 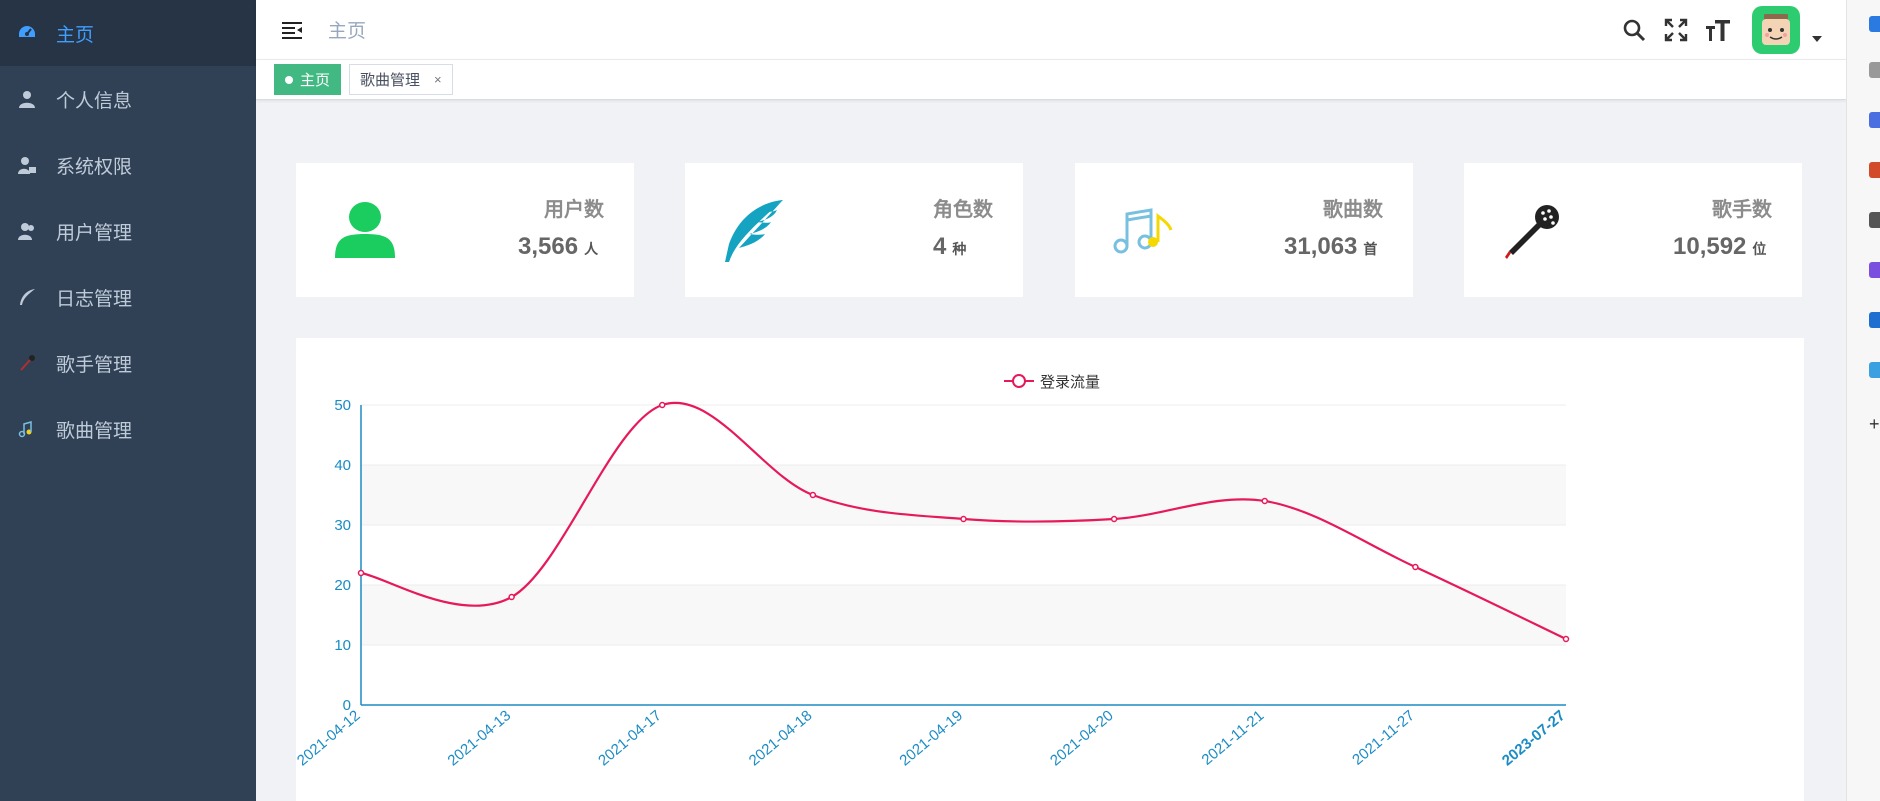 I want to click on legend-marker-icon, so click(x=1019, y=381).